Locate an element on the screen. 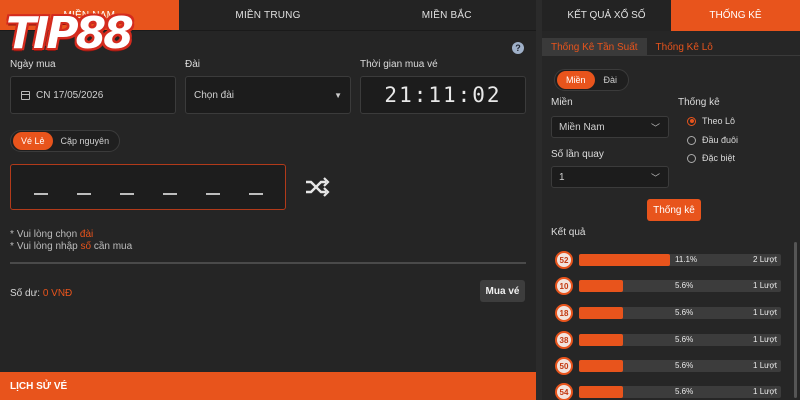 The width and height of the screenshot is (800, 400). subtab-tan-suat: Thống Kê Tần Suất is located at coordinates (594, 47).